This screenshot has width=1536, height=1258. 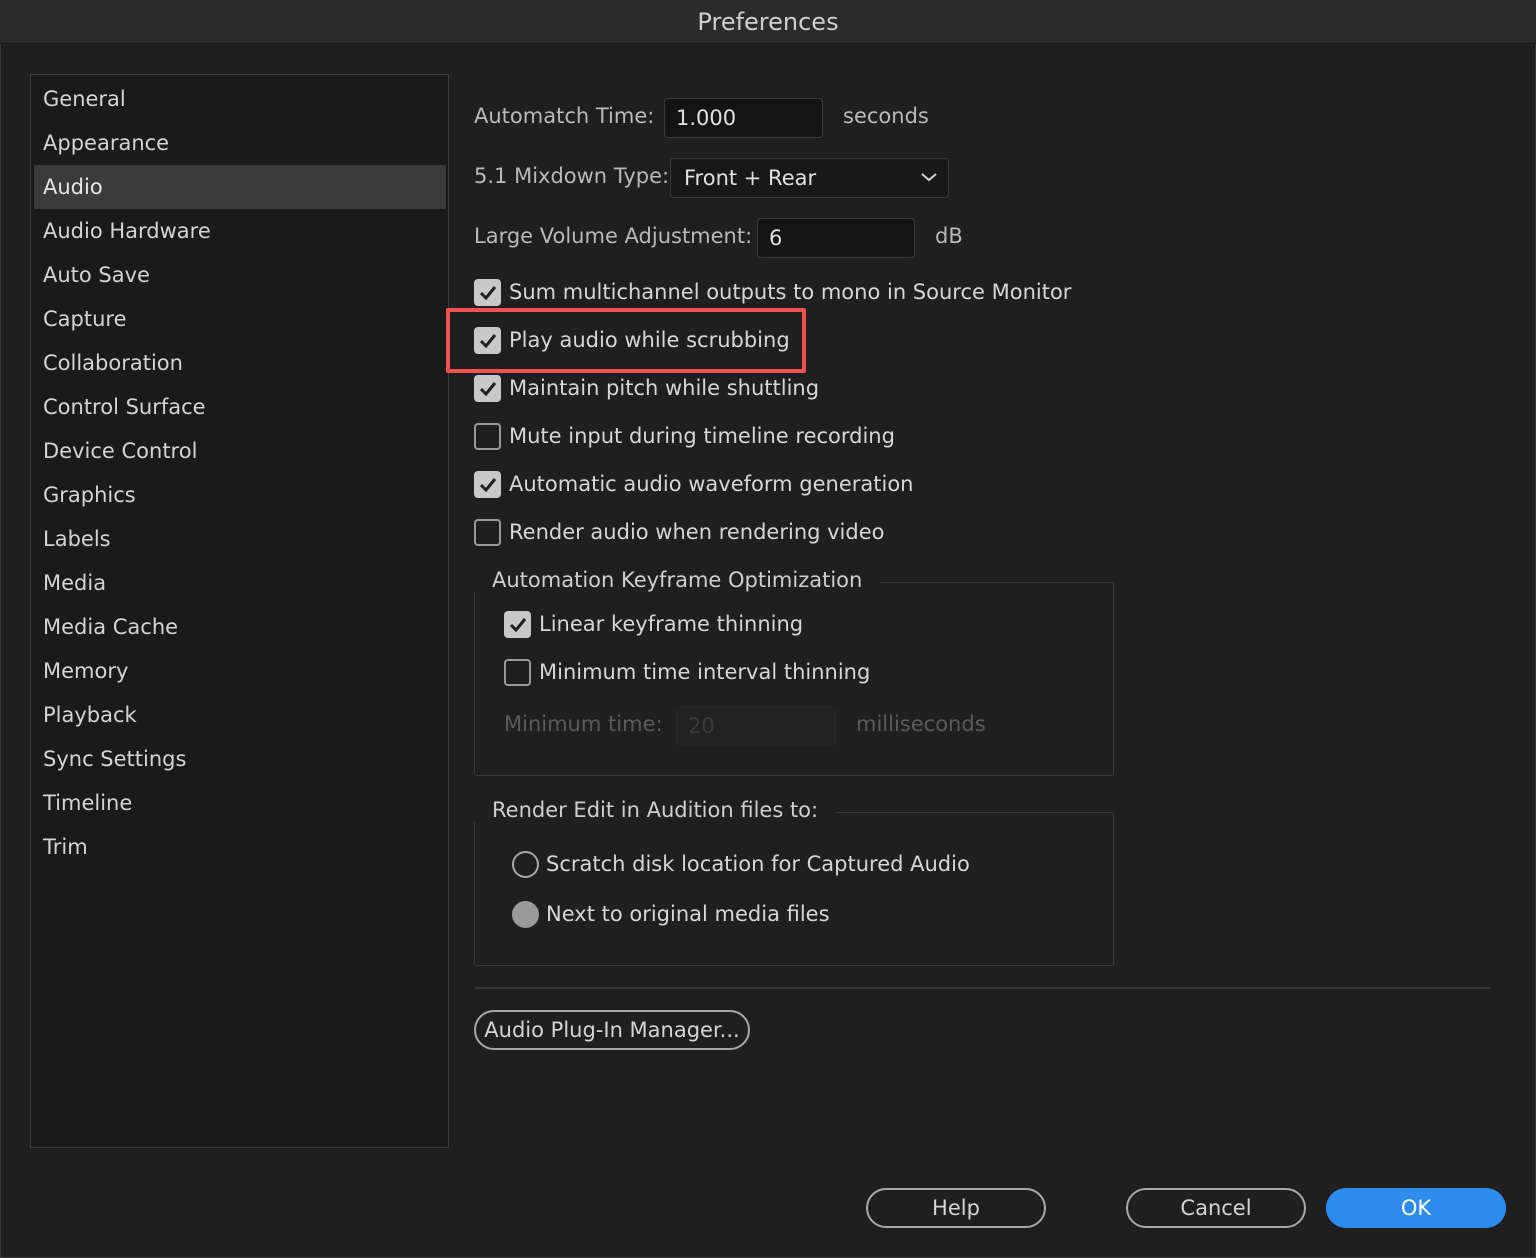 What do you see at coordinates (240, 363) in the screenshot?
I see `sidebar-item-collaboration: Collaboration` at bounding box center [240, 363].